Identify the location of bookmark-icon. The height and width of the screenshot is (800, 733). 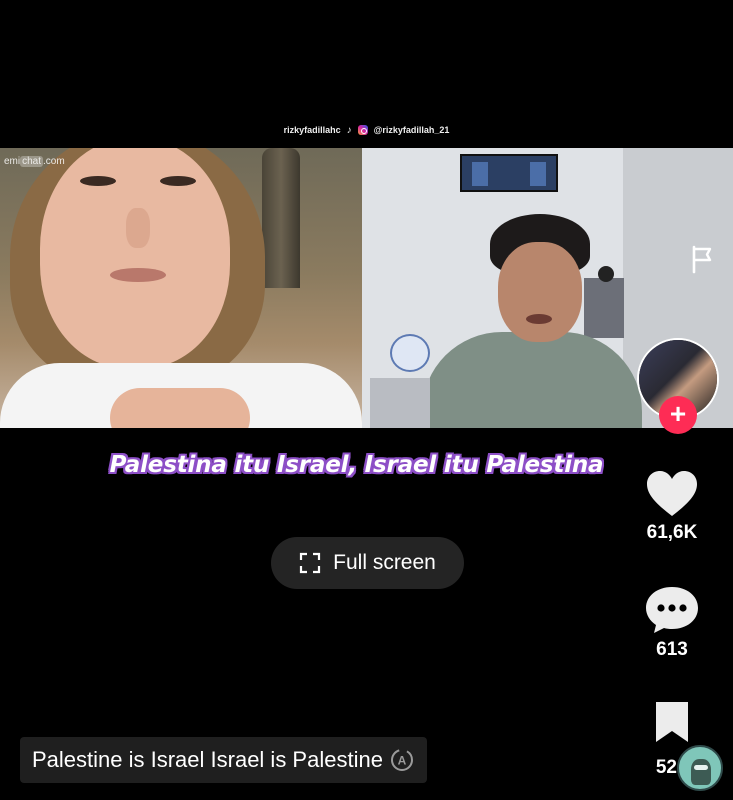
(672, 722).